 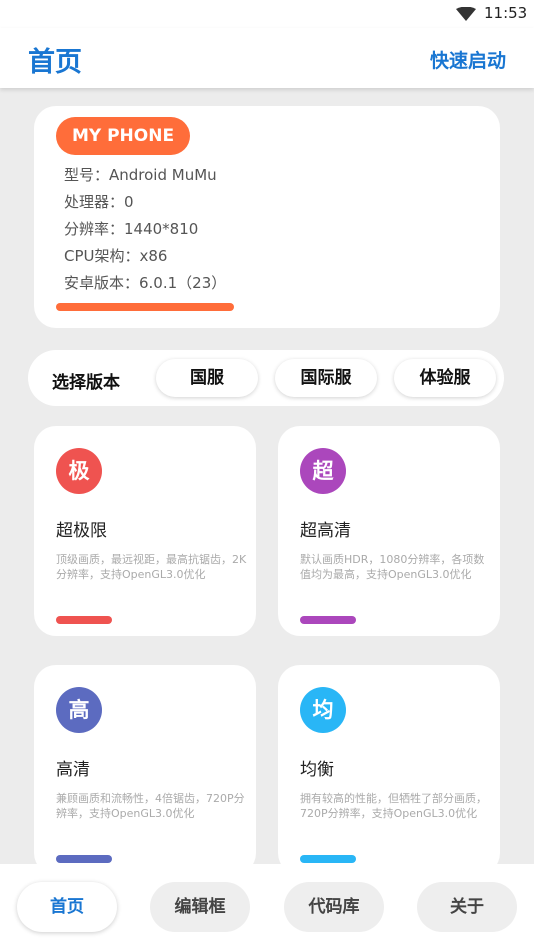 I want to click on version-cn-button: 国服, so click(x=207, y=378).